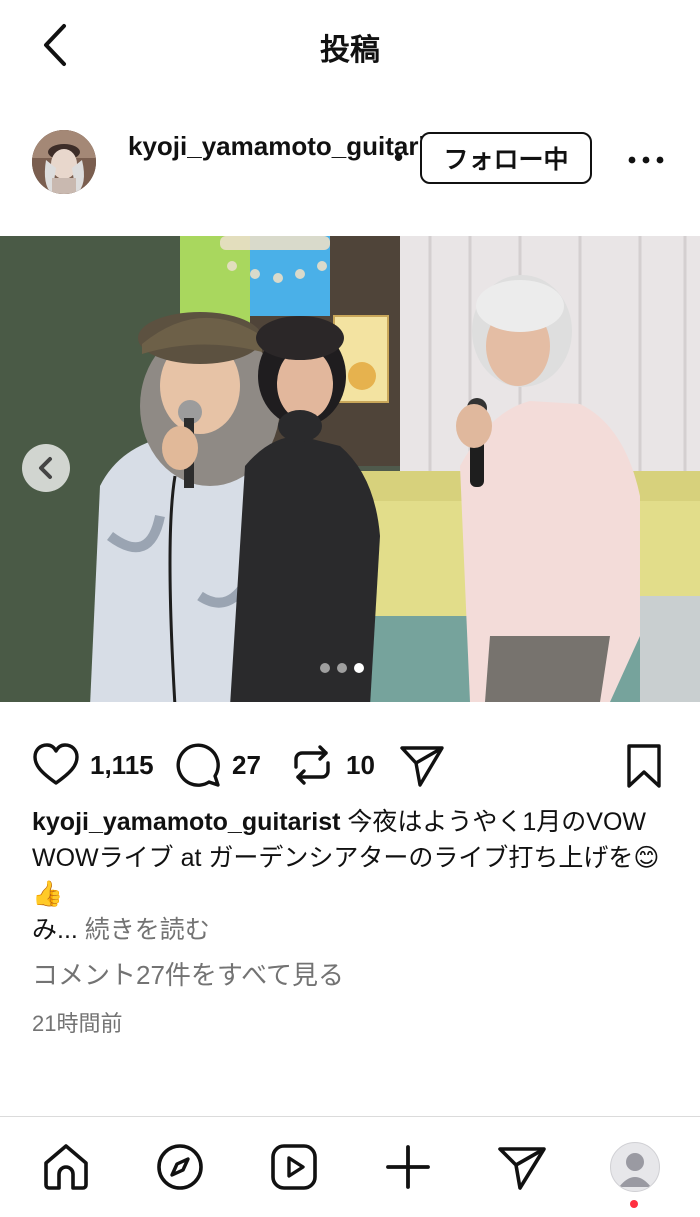 This screenshot has width=700, height=1217. I want to click on tab-reels, so click(294, 1167).